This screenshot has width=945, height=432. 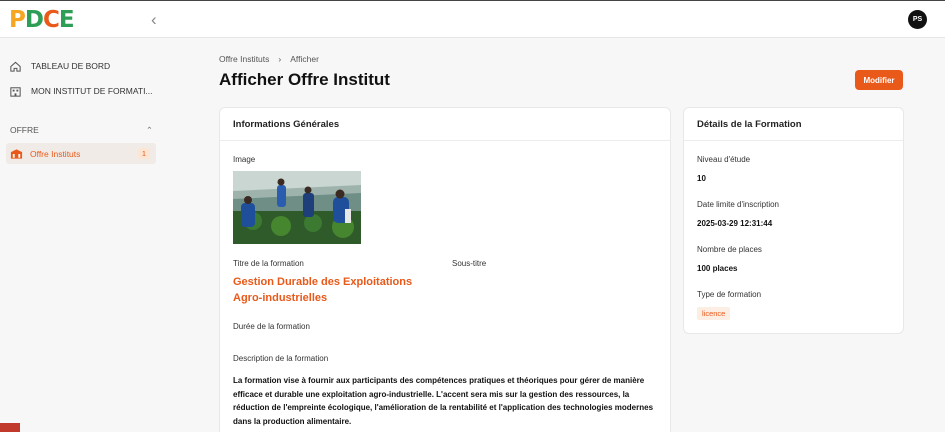 I want to click on duration-label: Durée de la formation, so click(x=271, y=326).